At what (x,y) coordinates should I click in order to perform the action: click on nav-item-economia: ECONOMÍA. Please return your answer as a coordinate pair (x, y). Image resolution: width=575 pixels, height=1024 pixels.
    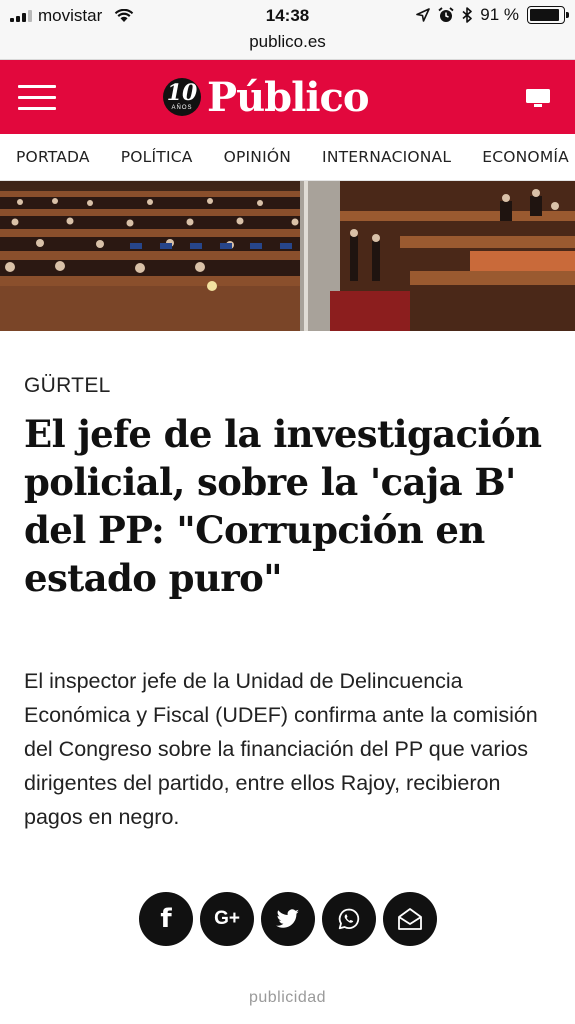
    Looking at the image, I should click on (525, 157).